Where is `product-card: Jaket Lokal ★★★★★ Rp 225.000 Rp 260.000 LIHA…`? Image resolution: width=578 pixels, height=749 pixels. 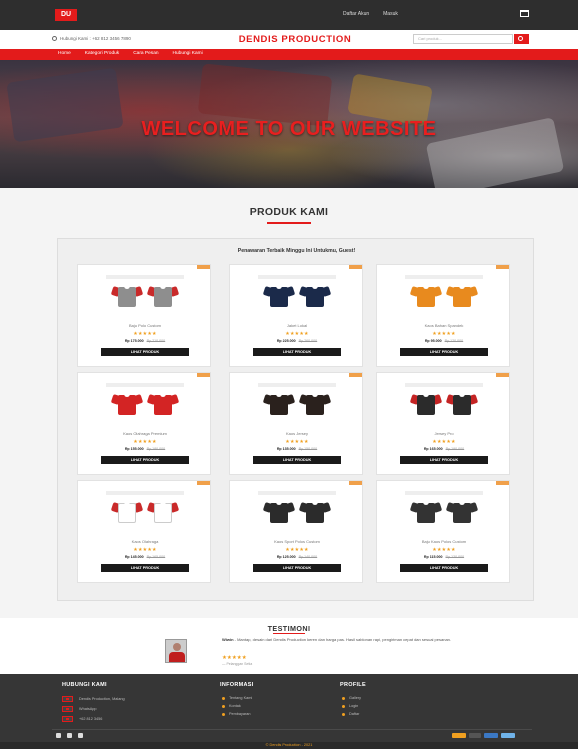
product-card: Jaket Lokal ★★★★★ Rp 225.000 Rp 260.000 LIHA… is located at coordinates (296, 315).